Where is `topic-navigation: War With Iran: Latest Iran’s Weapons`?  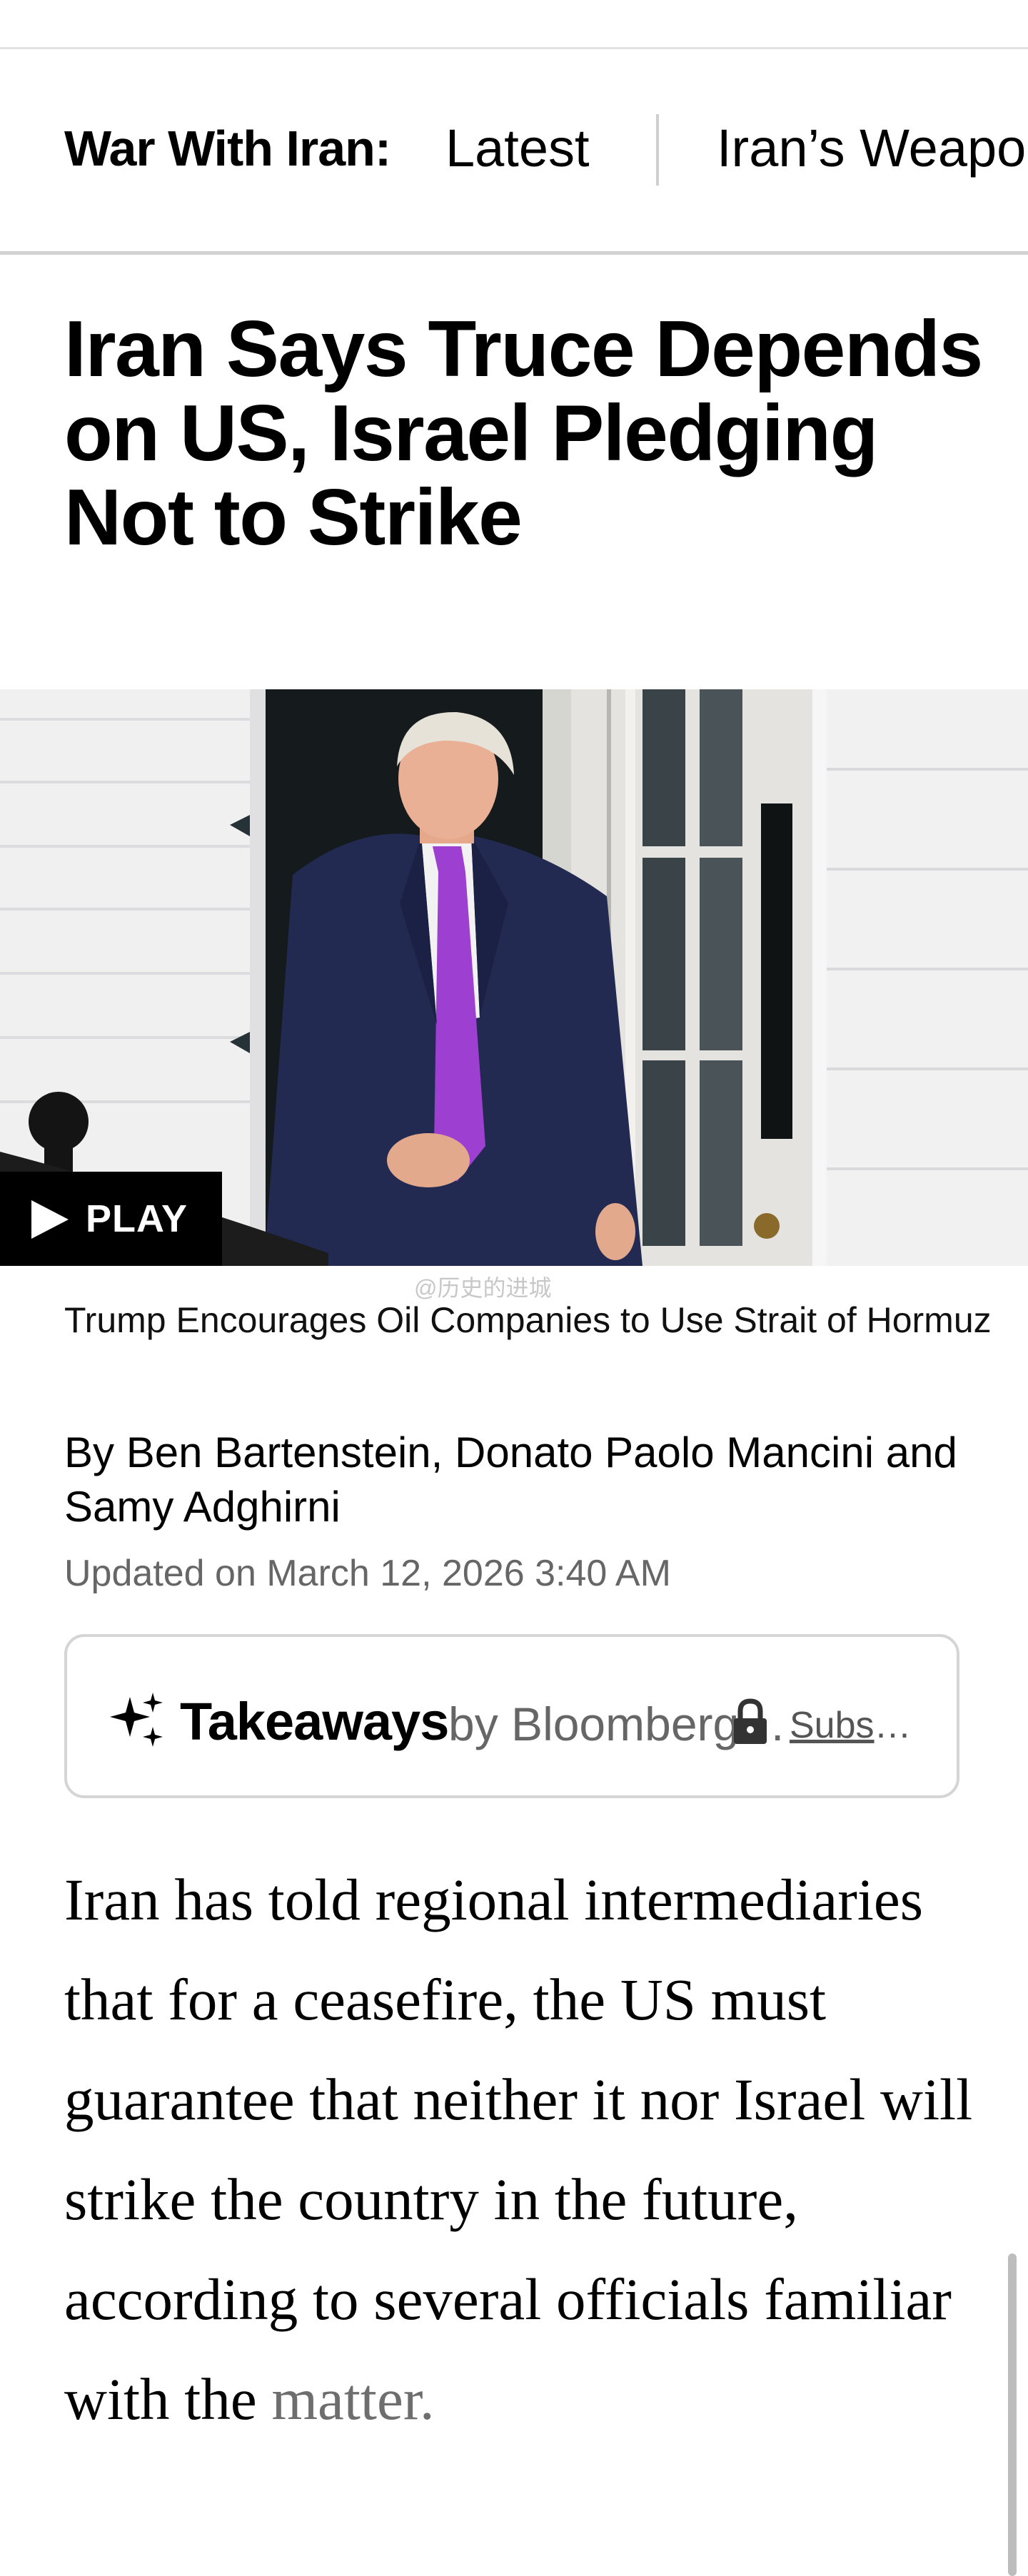
topic-navigation: War With Iran: Latest Iran’s Weapons is located at coordinates (514, 151).